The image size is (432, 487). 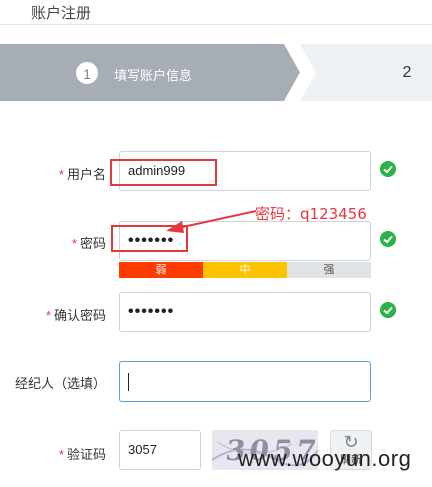 I want to click on strength-weak: 弱, so click(x=161, y=270).